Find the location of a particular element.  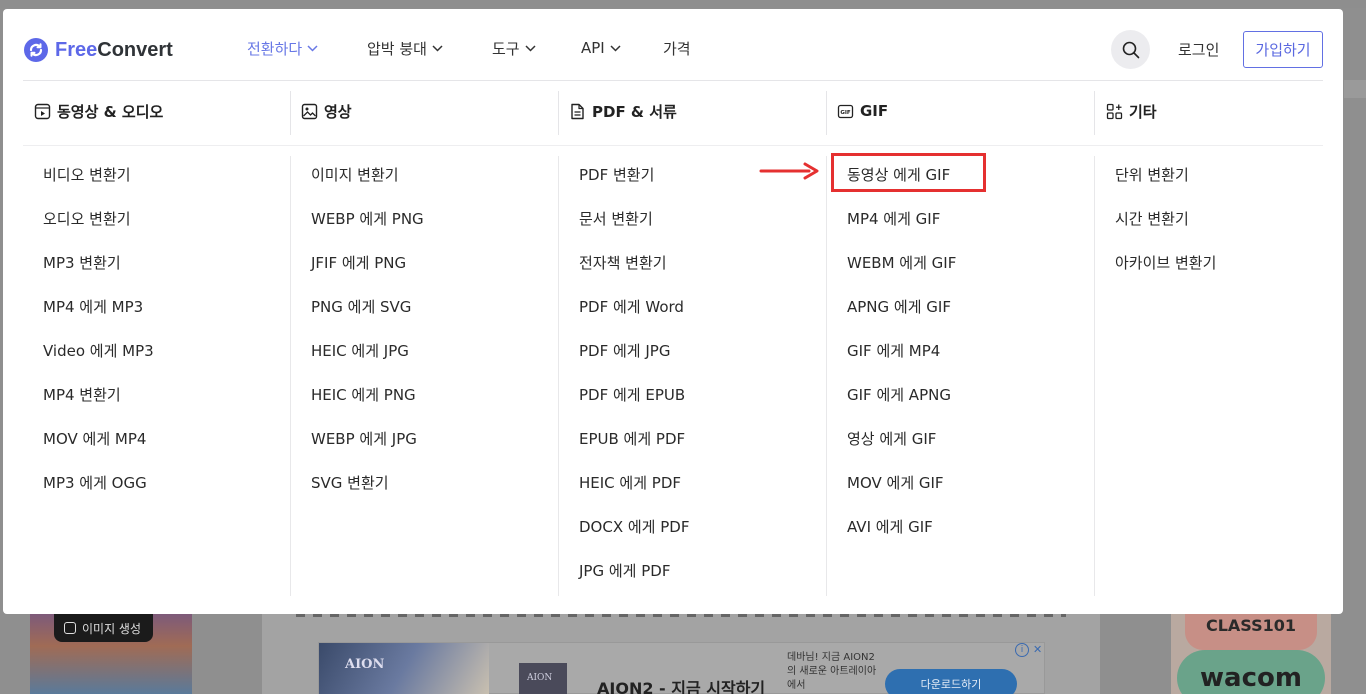

right-ad-brand: wacom is located at coordinates (1251, 672).